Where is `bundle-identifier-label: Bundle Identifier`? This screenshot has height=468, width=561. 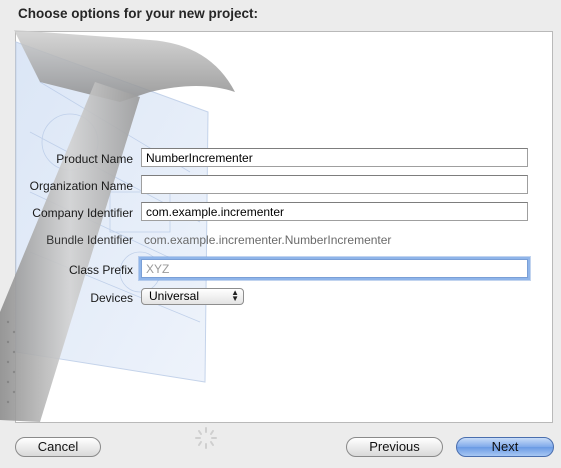
bundle-identifier-label: Bundle Identifier is located at coordinates (89, 240).